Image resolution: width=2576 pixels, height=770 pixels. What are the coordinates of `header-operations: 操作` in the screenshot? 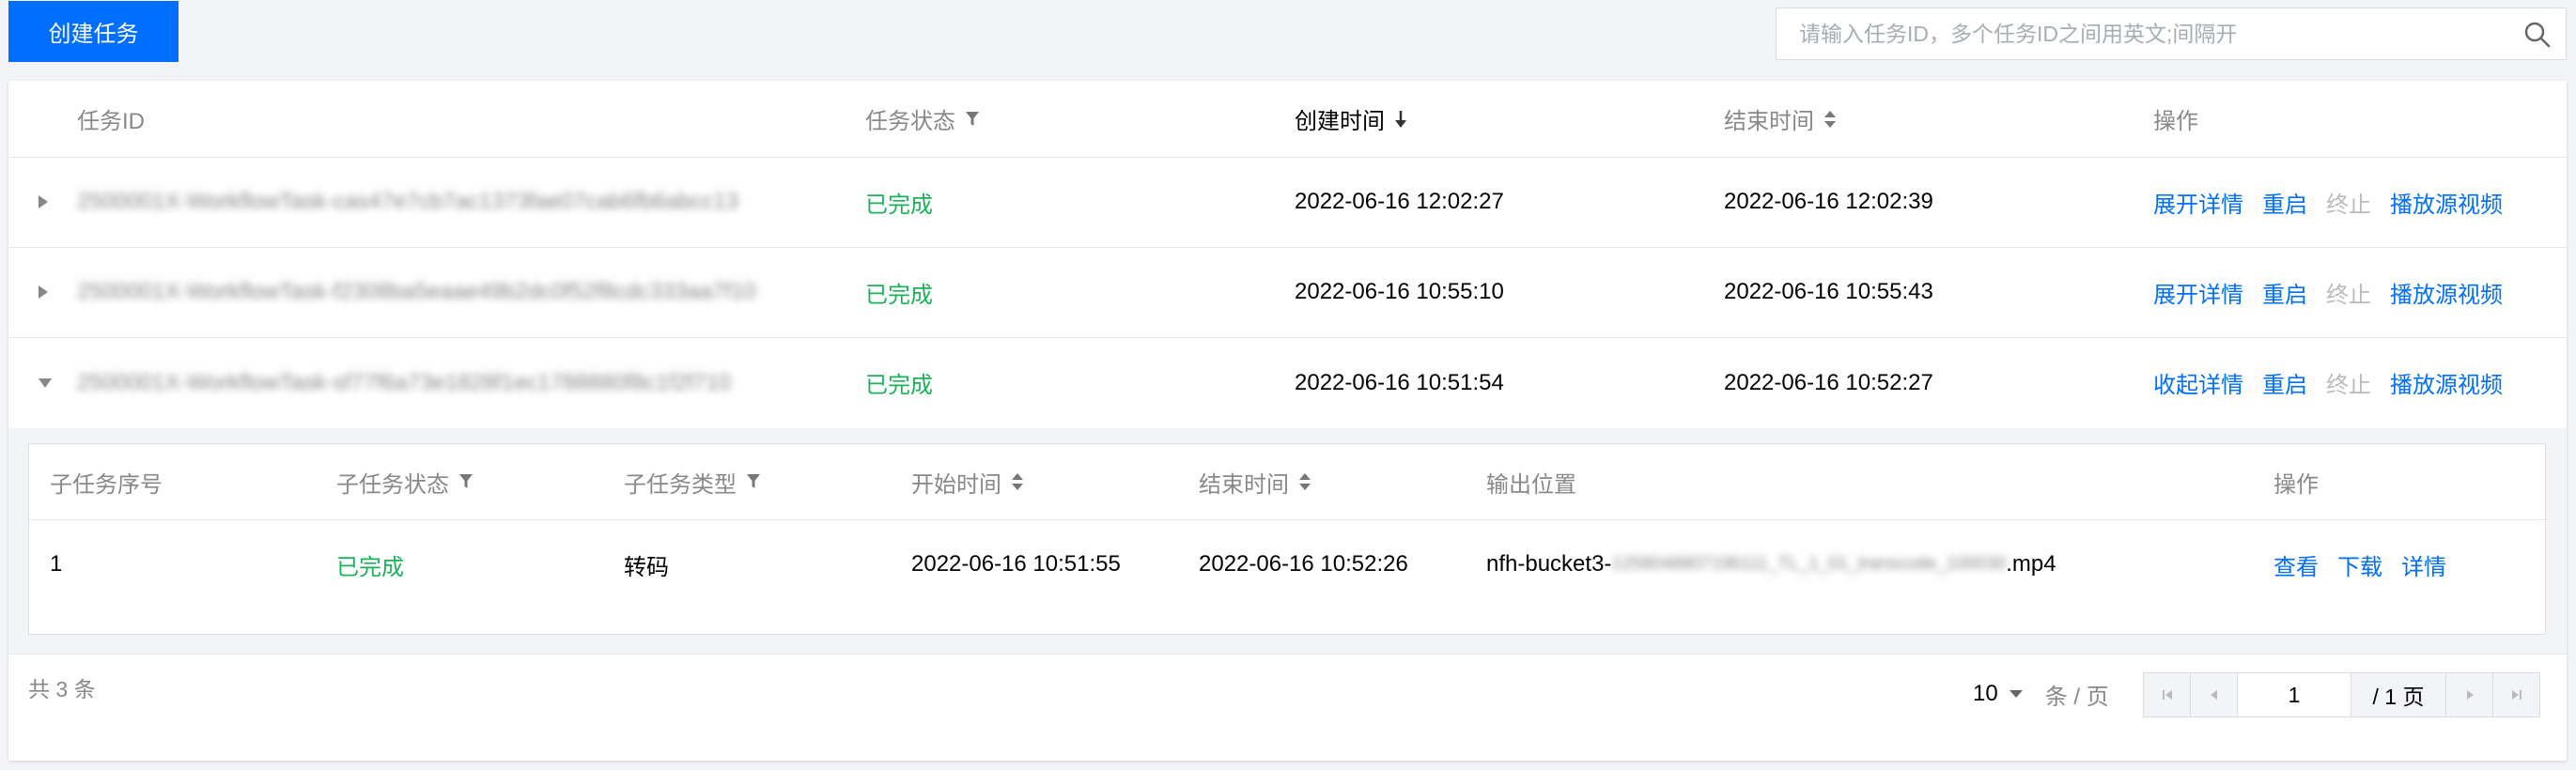 It's located at (2175, 121).